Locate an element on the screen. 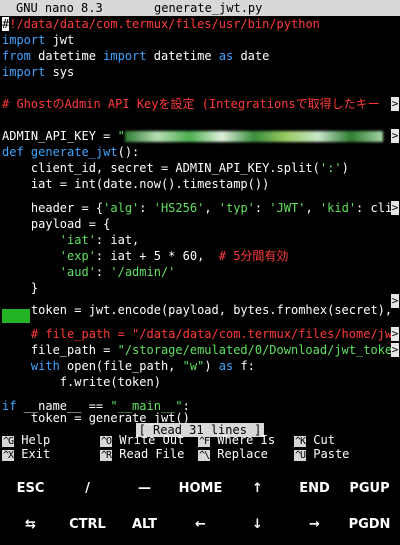 This screenshot has height=545, width=400. nano-version: GNU nano 8.3 is located at coordinates (59, 8).